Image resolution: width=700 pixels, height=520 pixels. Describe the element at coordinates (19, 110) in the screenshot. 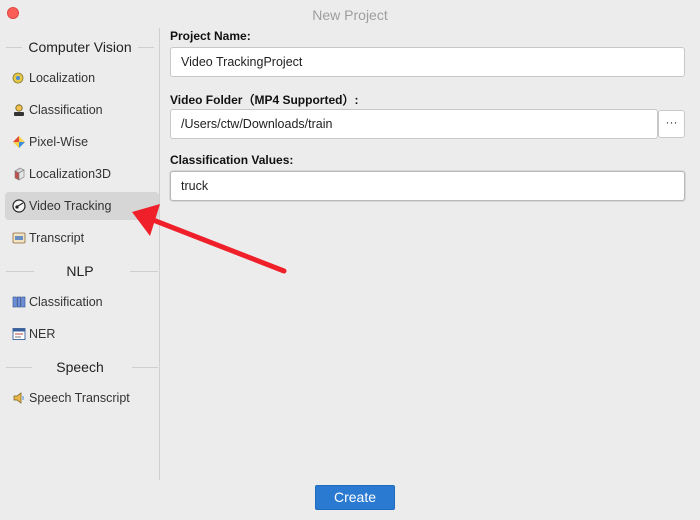

I see `classification-icon` at that location.